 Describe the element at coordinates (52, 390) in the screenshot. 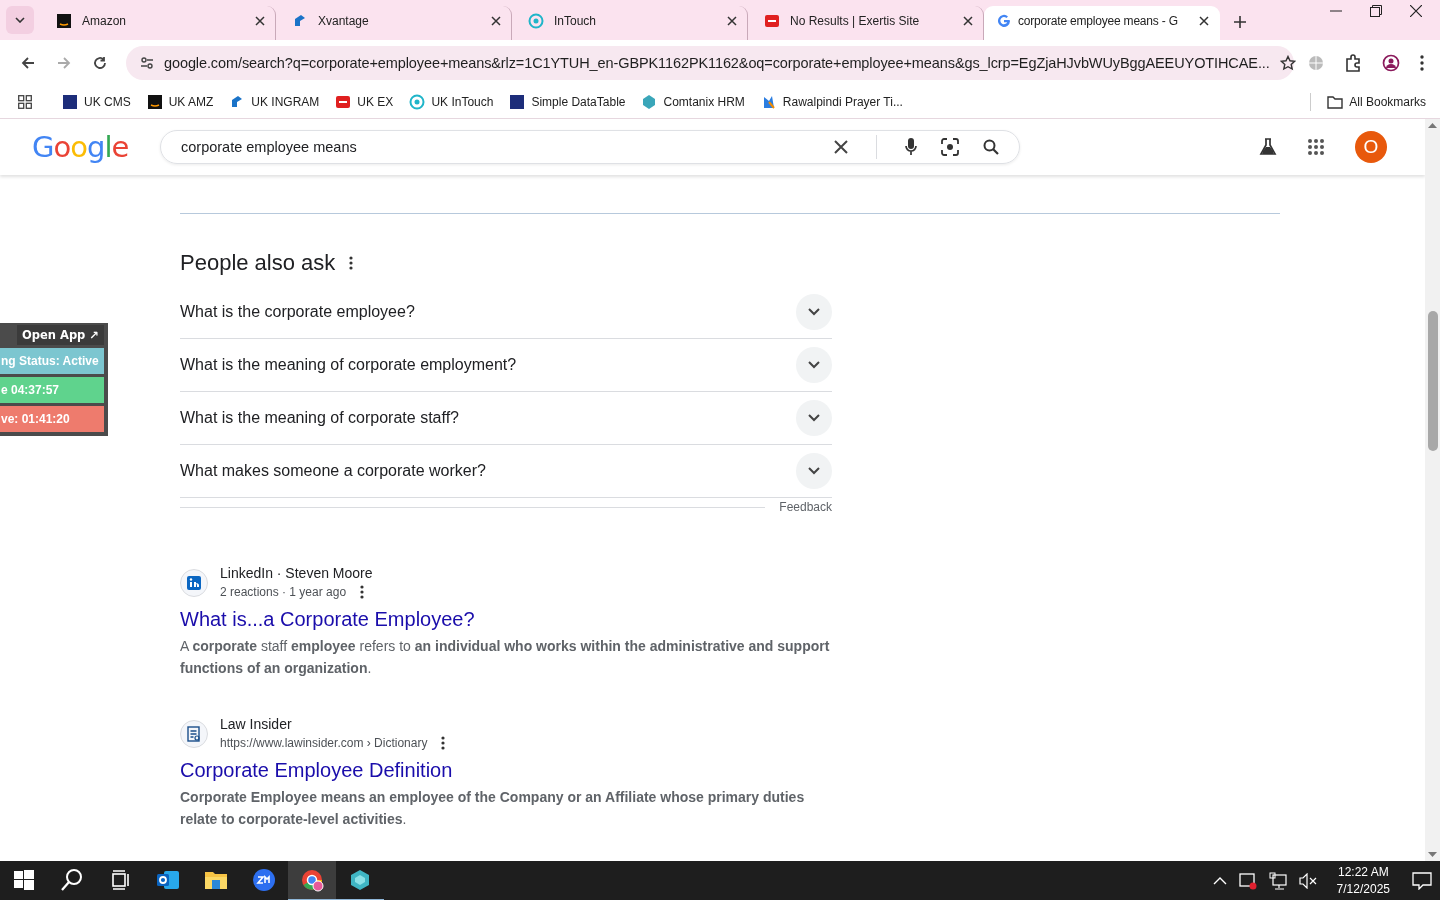

I see `status-row: e 04:37:57` at that location.